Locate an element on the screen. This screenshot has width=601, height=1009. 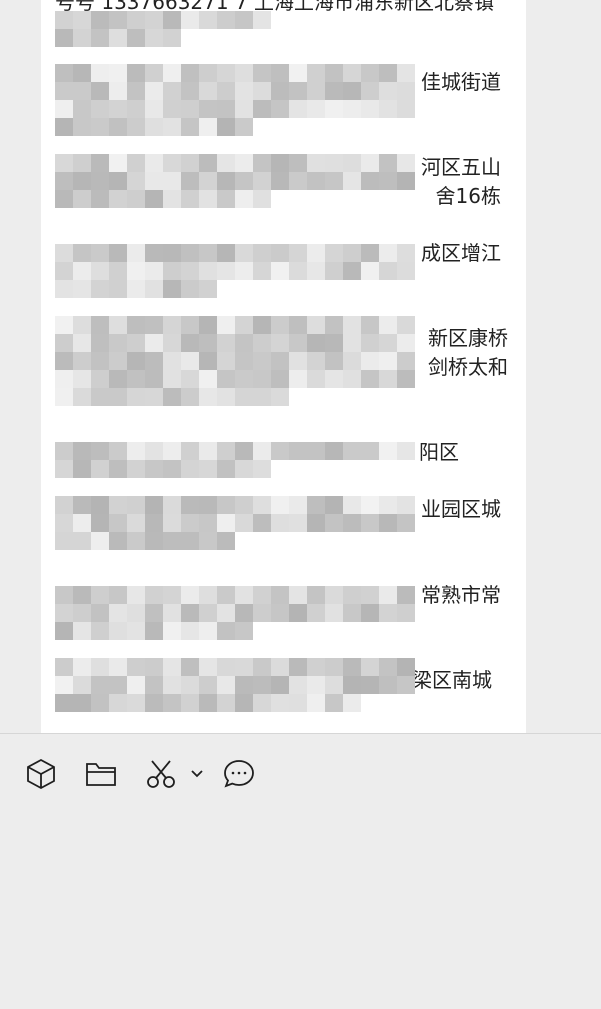
chat-history-button is located at coordinates (239, 774).